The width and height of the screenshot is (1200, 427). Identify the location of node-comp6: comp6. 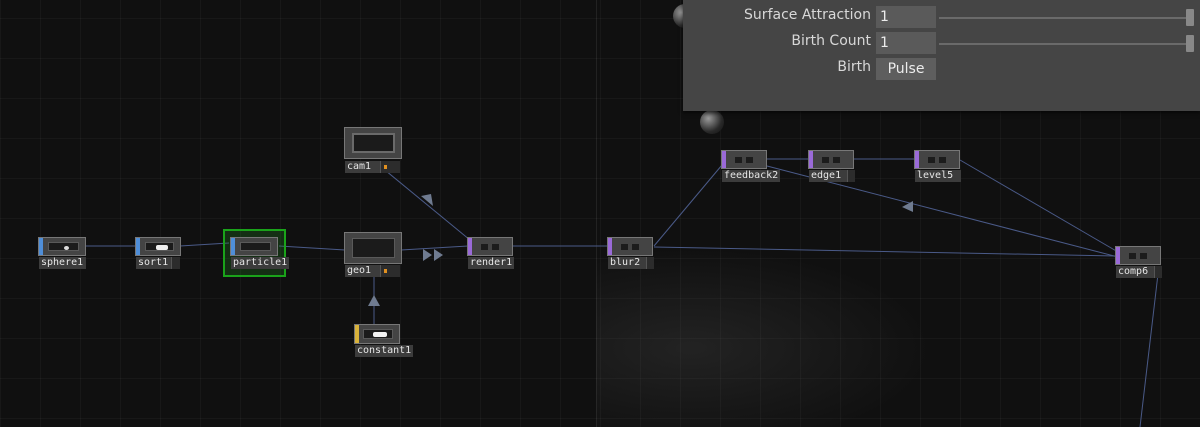
(1139, 262).